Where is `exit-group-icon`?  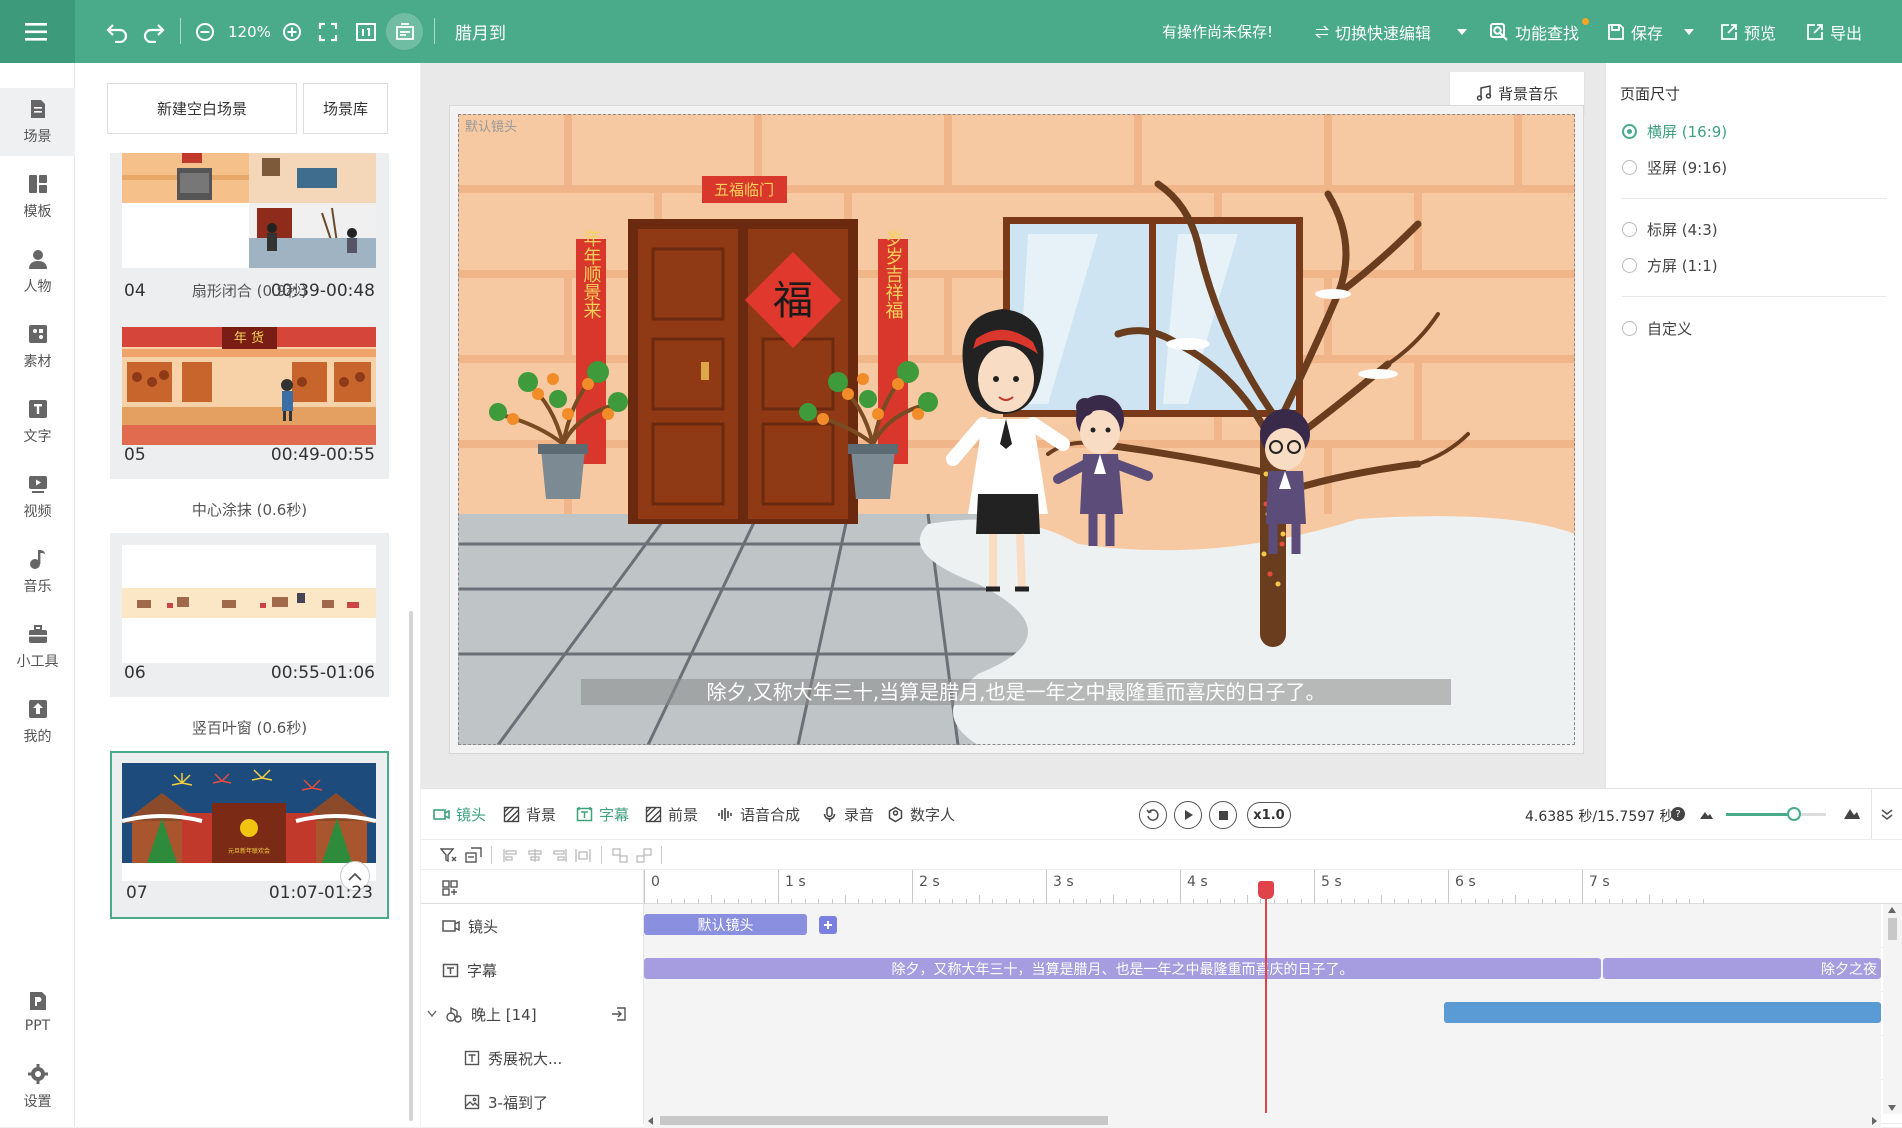 exit-group-icon is located at coordinates (619, 1014).